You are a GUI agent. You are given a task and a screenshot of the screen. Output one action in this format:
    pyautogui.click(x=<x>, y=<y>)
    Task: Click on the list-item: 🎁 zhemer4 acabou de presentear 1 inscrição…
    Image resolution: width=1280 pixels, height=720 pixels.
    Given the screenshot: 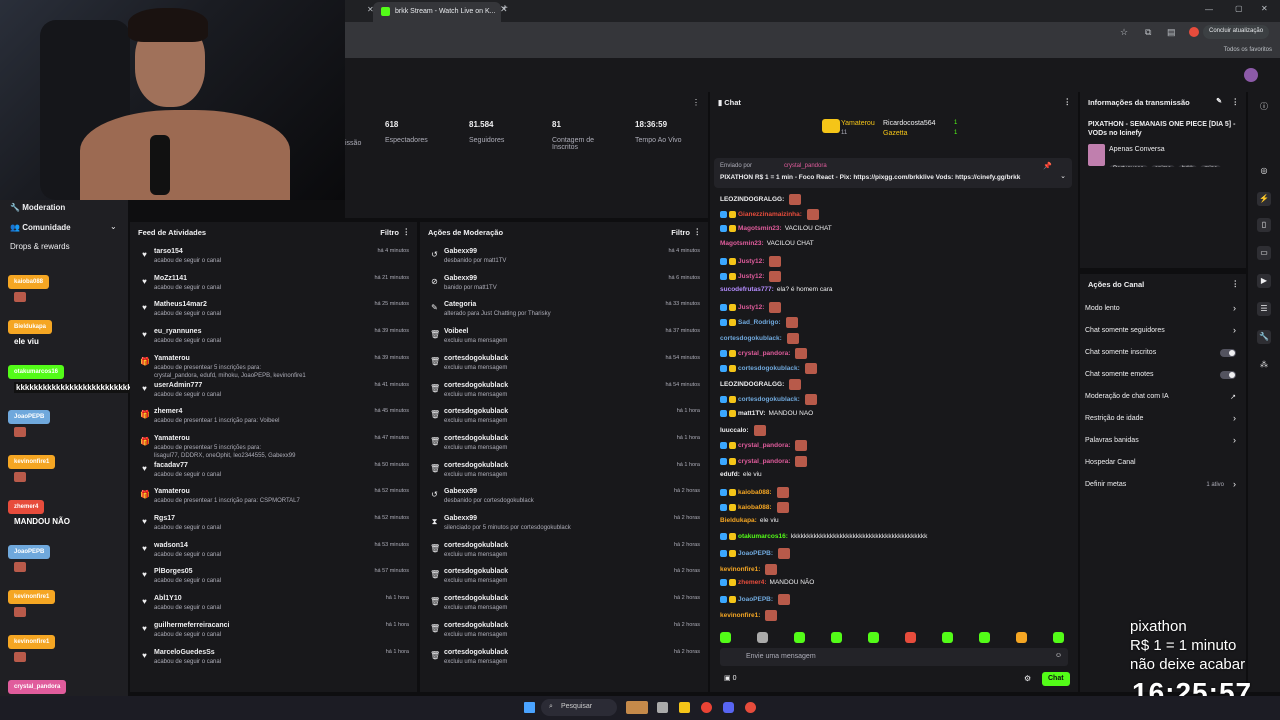 What is the action you would take?
    pyautogui.click(x=273, y=417)
    